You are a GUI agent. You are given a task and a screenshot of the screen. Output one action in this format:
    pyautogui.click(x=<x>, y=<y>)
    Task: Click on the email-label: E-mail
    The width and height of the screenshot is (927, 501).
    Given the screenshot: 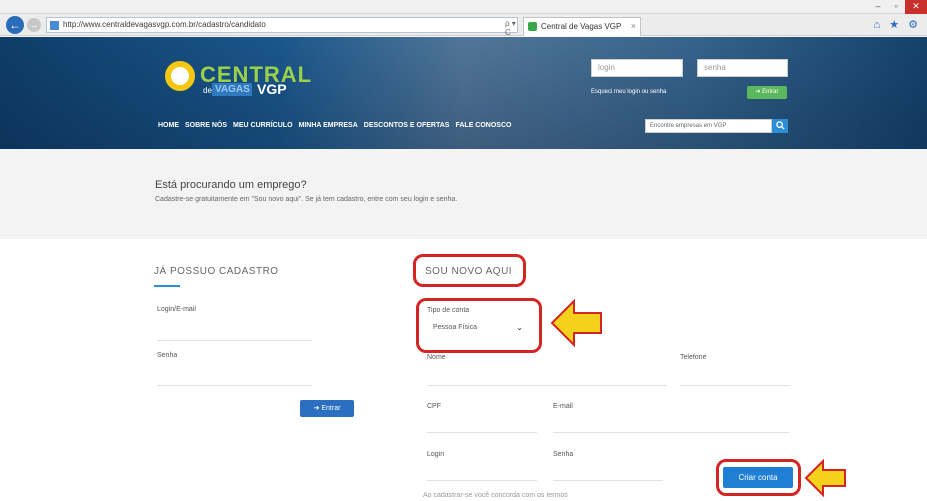 What is the action you would take?
    pyautogui.click(x=563, y=406)
    